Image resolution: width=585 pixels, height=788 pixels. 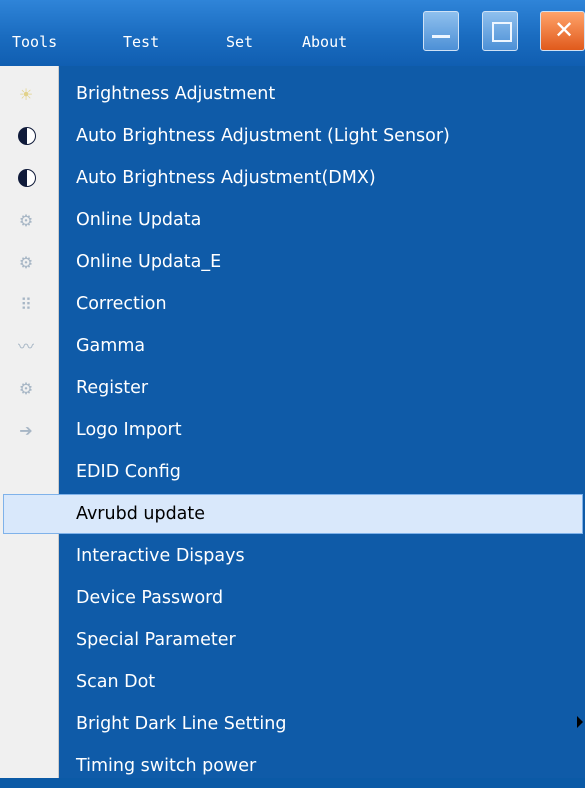 What do you see at coordinates (292, 431) in the screenshot?
I see `menu-item-logo-import: ➔ Logo Import` at bounding box center [292, 431].